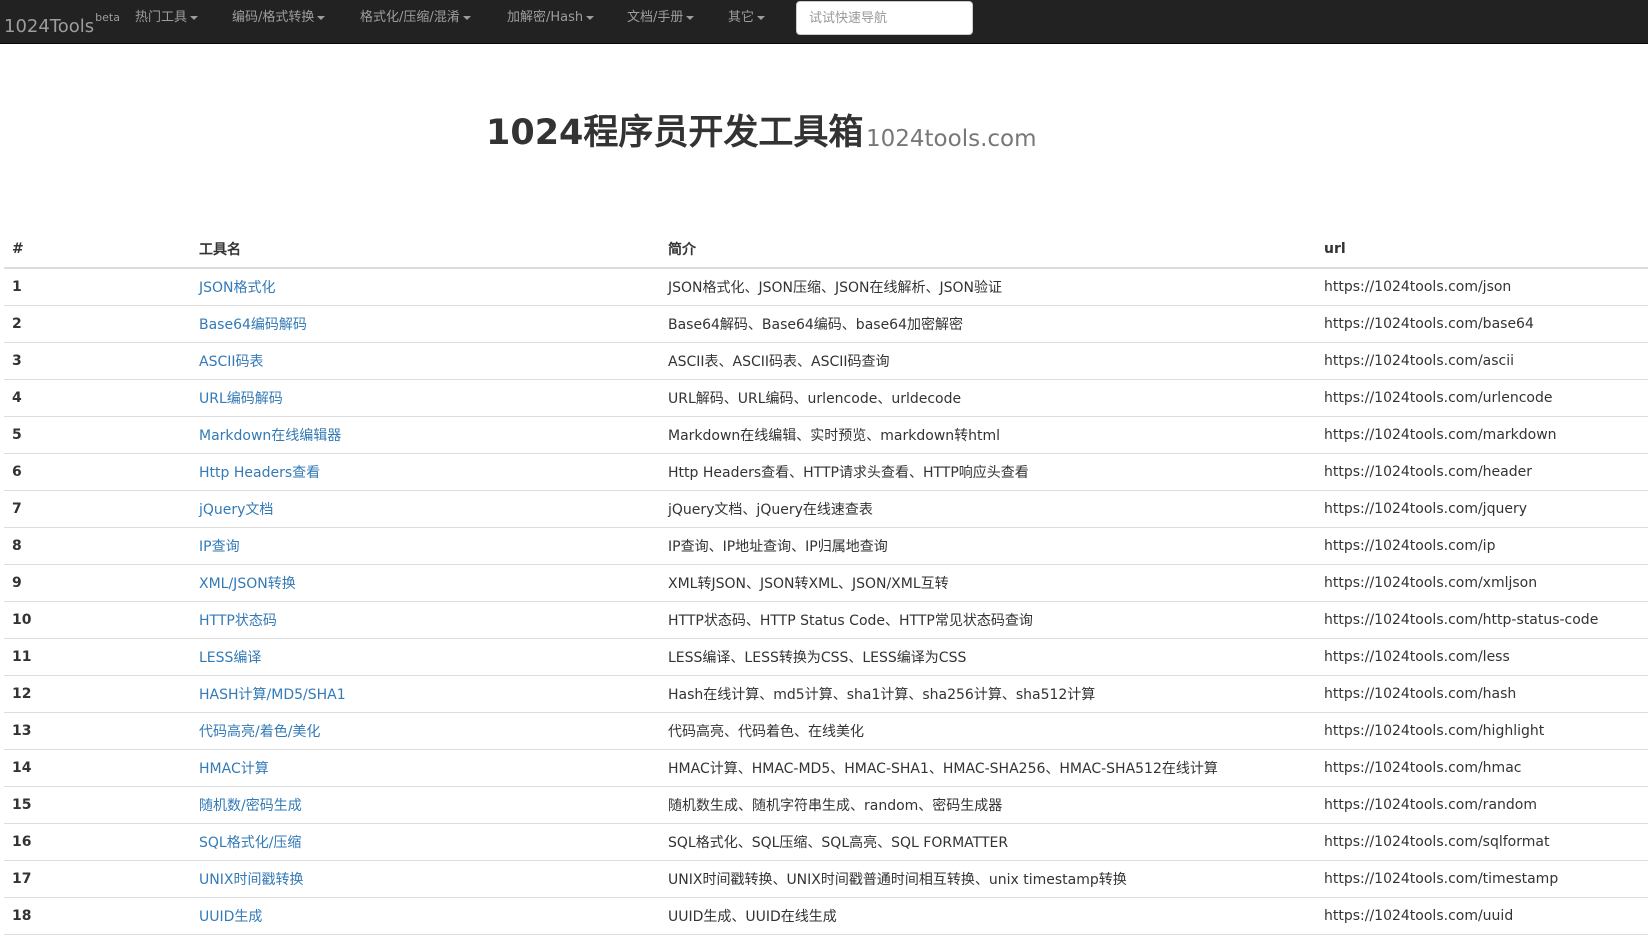 Image resolution: width=1648 pixels, height=935 pixels. Describe the element at coordinates (1482, 731) in the screenshot. I see `tool-url: https://1024tools.com/highlight` at that location.